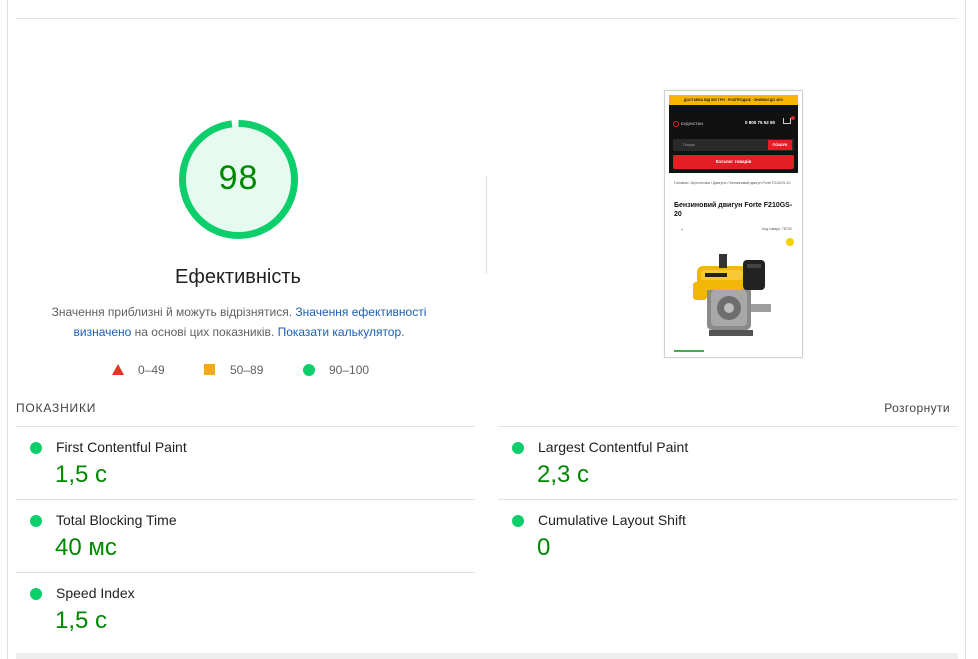 The image size is (978, 659). What do you see at coordinates (121, 447) in the screenshot?
I see `metric-name: First Contentful Paint` at bounding box center [121, 447].